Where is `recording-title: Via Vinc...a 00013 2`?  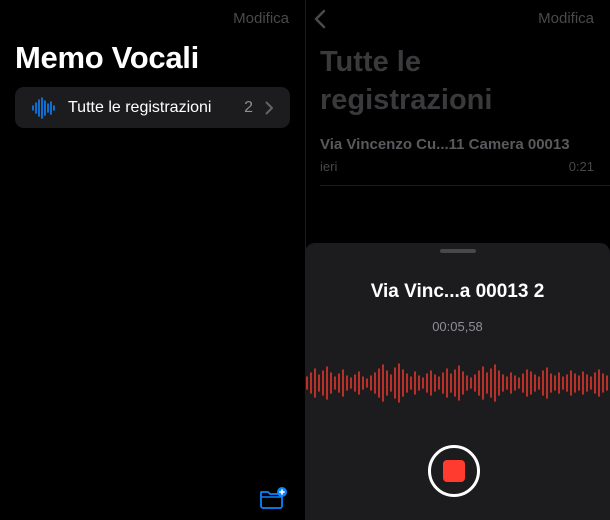
recording-title: Via Vinc...a 00013 2 is located at coordinates (457, 292).